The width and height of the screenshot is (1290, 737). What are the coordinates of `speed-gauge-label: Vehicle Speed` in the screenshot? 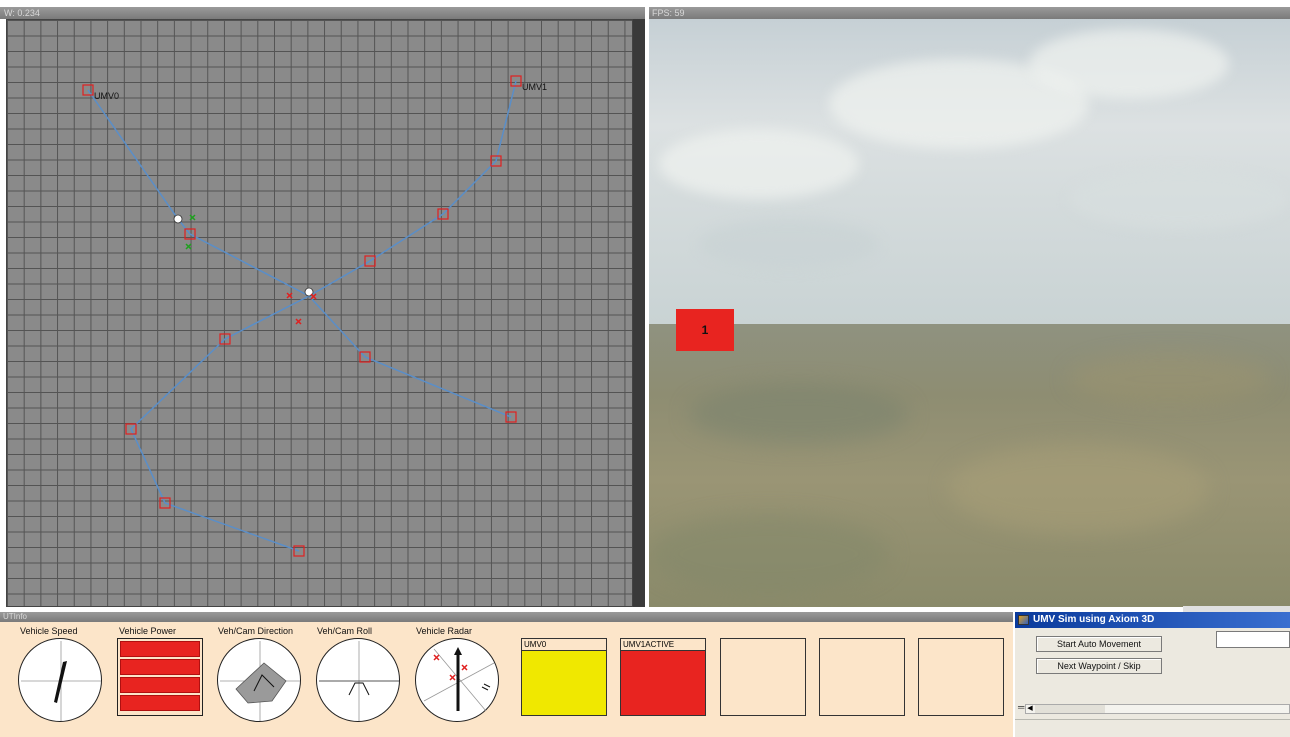 It's located at (49, 631).